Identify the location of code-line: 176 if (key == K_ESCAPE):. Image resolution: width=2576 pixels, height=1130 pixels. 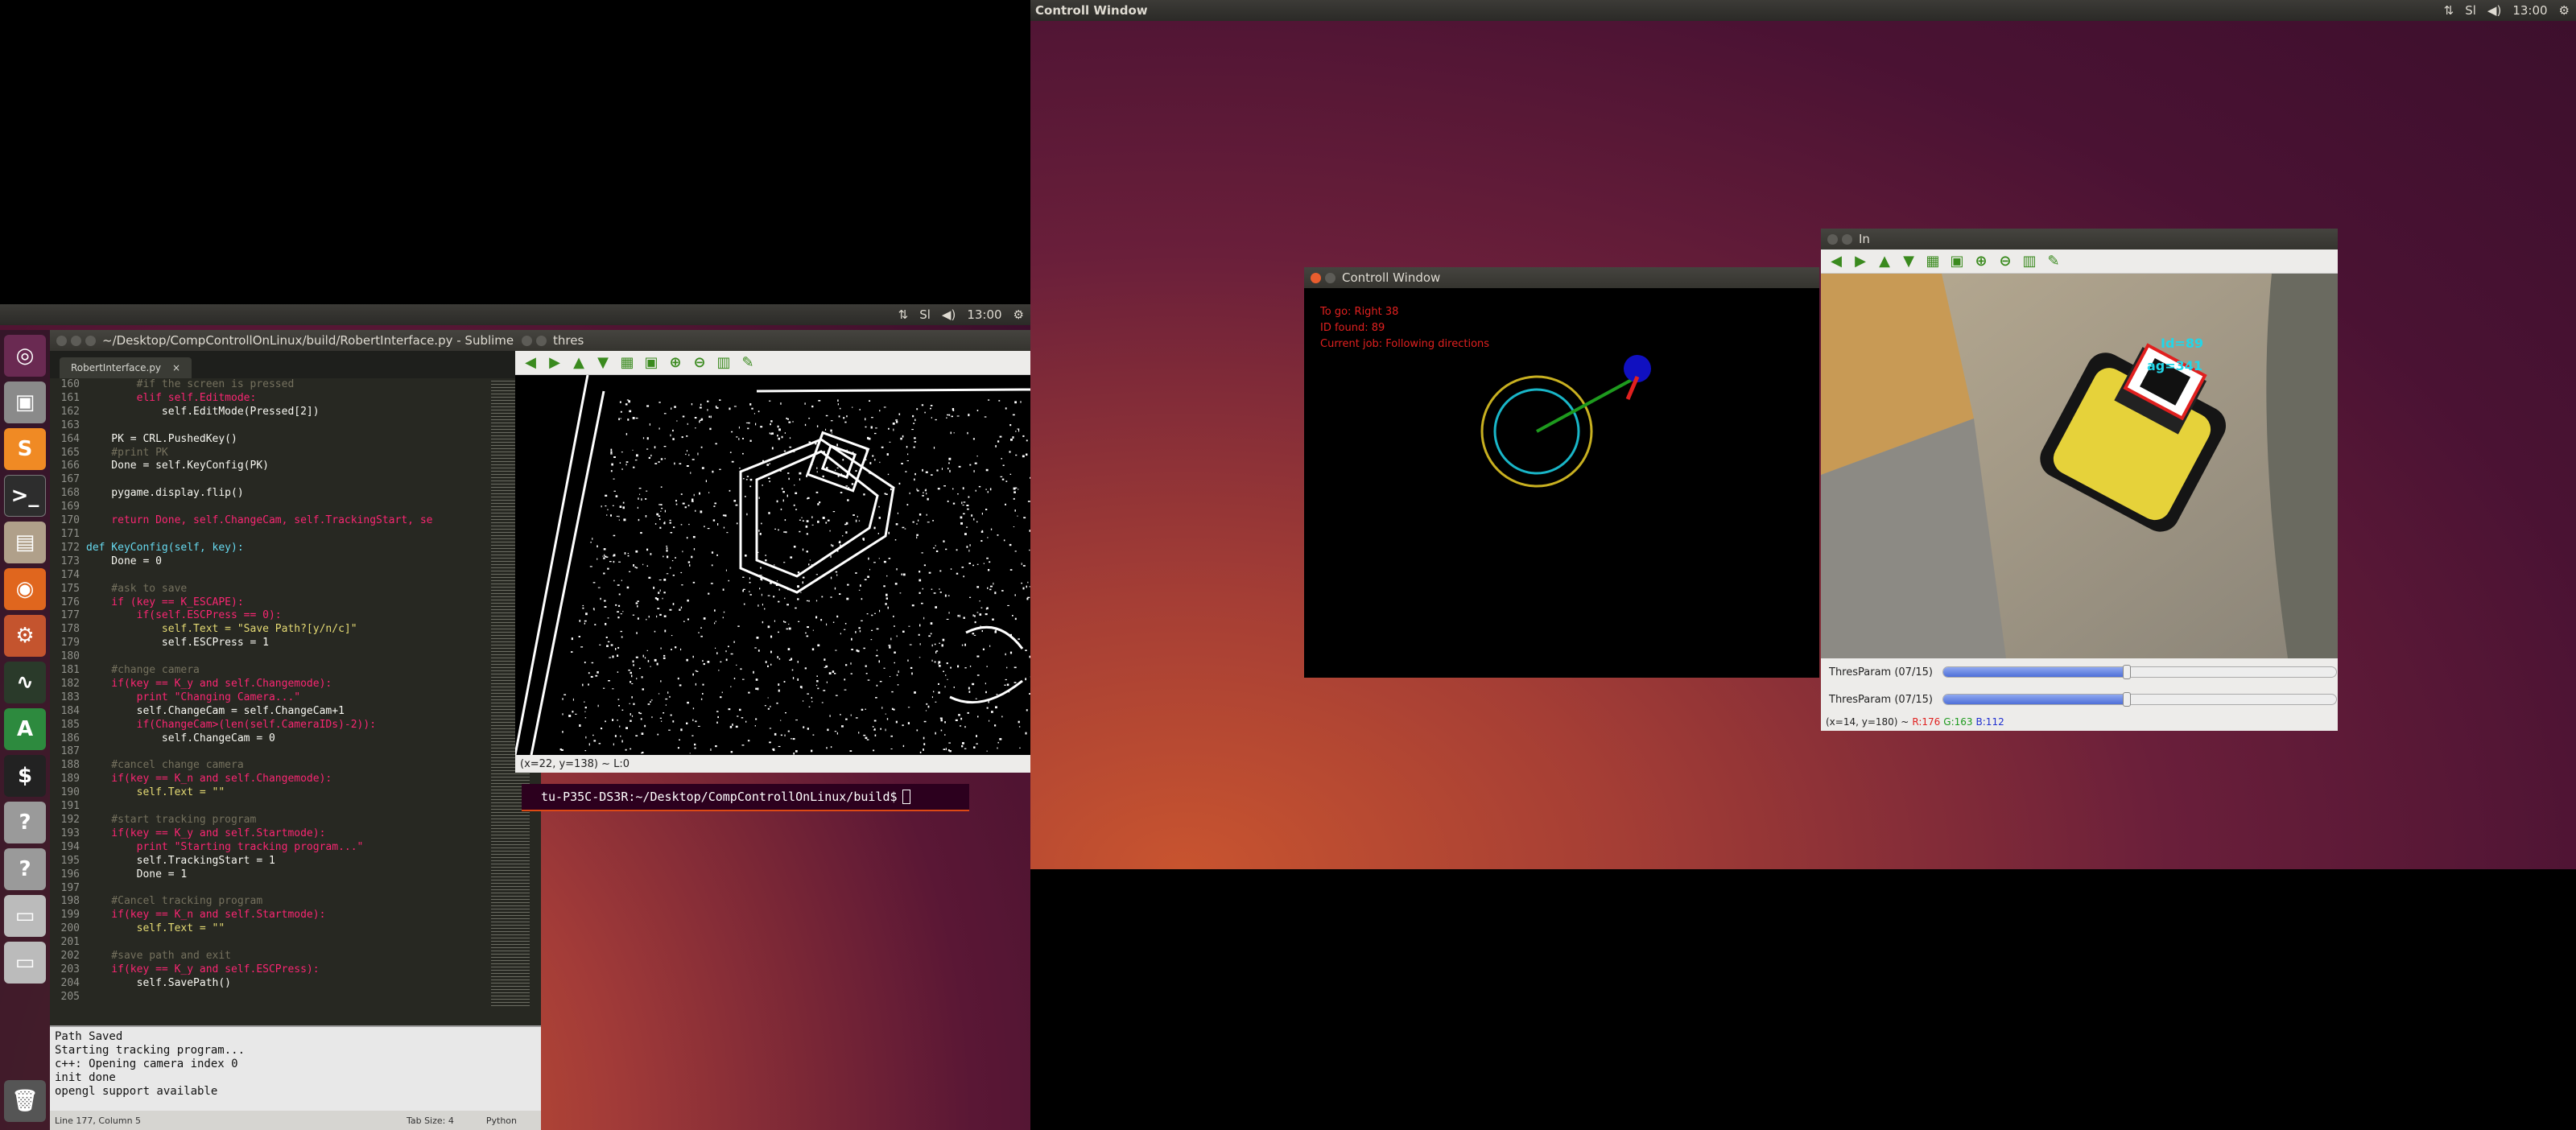
(269, 603).